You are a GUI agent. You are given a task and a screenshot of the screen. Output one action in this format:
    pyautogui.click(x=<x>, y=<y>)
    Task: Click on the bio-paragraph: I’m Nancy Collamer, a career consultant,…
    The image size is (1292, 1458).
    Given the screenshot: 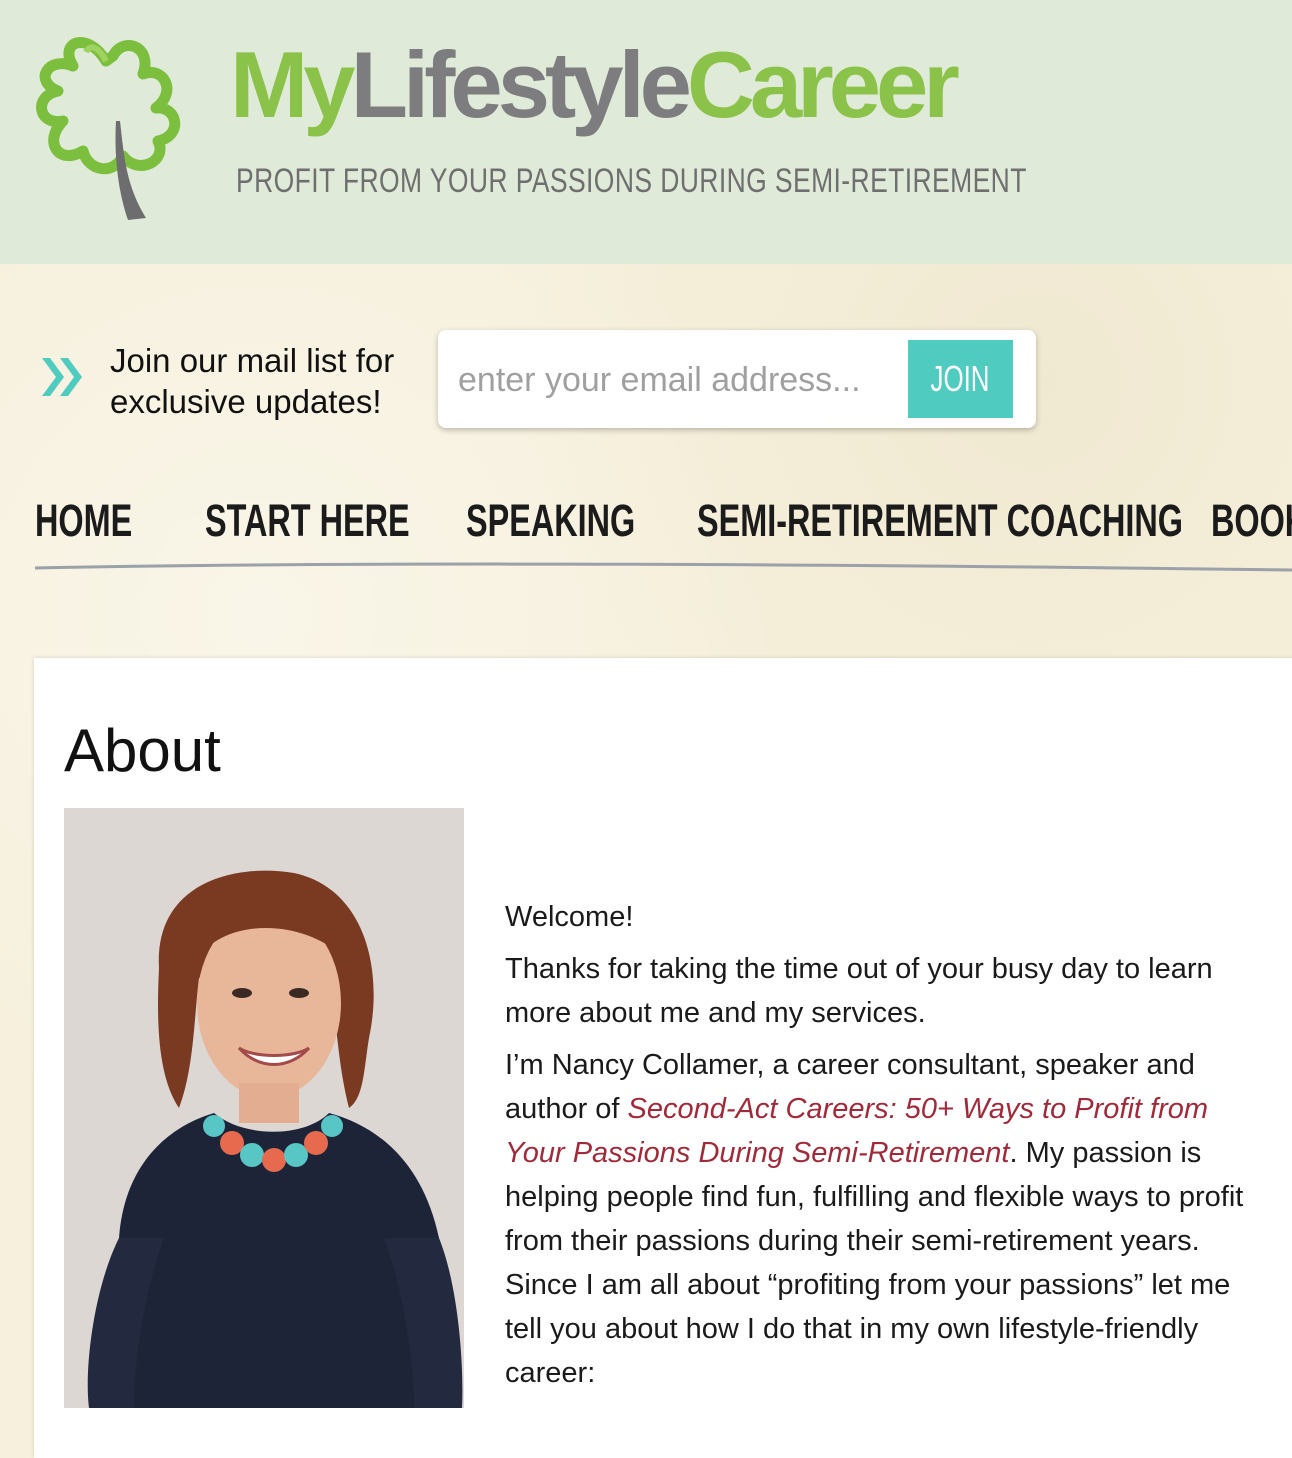 What is the action you would take?
    pyautogui.click(x=890, y=1219)
    